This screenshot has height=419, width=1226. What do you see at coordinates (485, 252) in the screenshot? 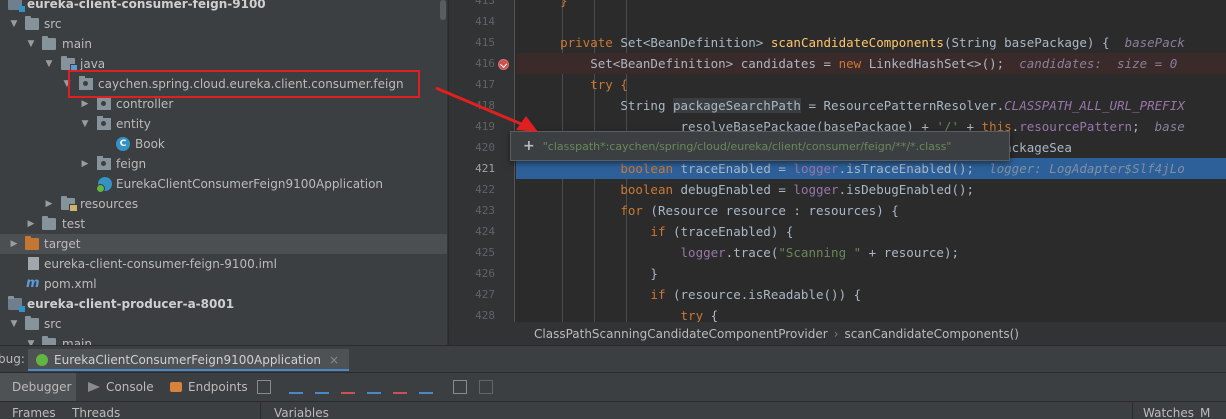
I see `line-number: 425` at bounding box center [485, 252].